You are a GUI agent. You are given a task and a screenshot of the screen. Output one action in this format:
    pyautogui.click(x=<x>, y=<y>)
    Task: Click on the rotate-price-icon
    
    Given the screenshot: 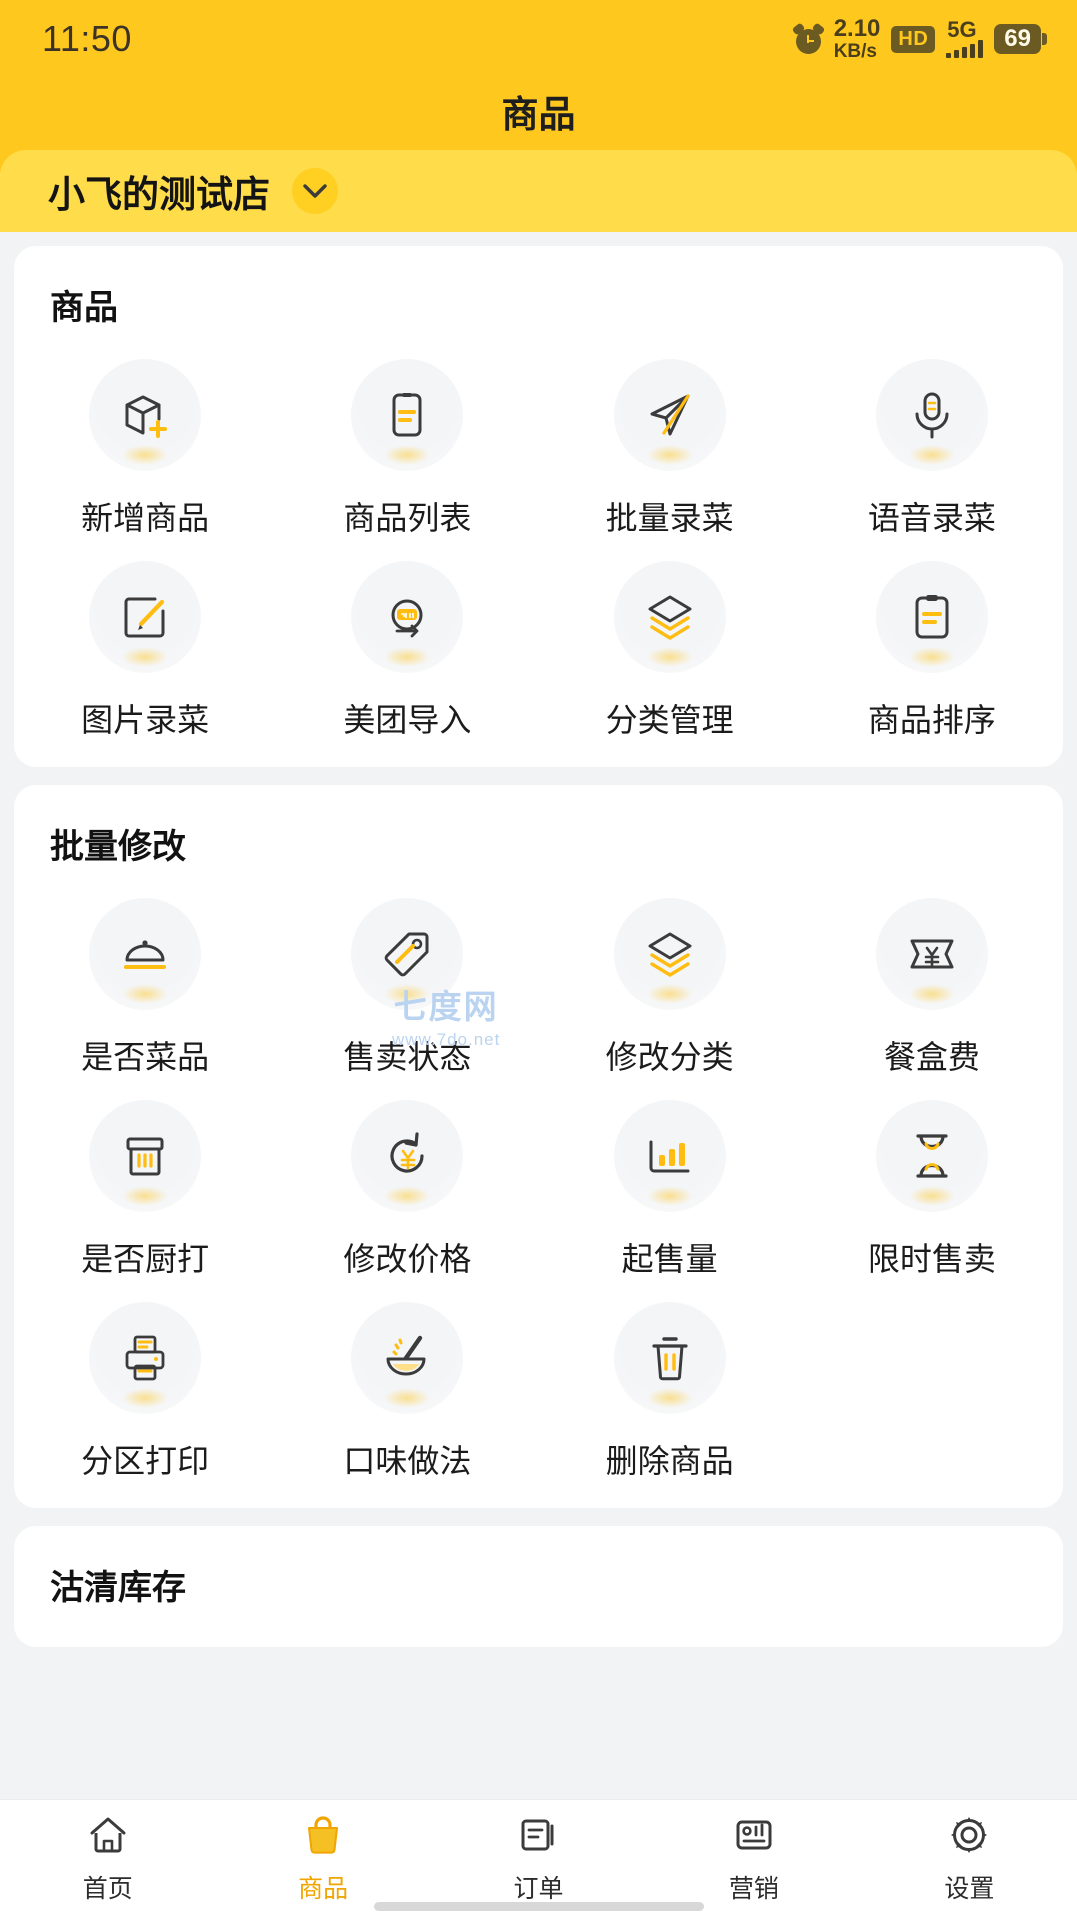 What is the action you would take?
    pyautogui.click(x=407, y=1156)
    